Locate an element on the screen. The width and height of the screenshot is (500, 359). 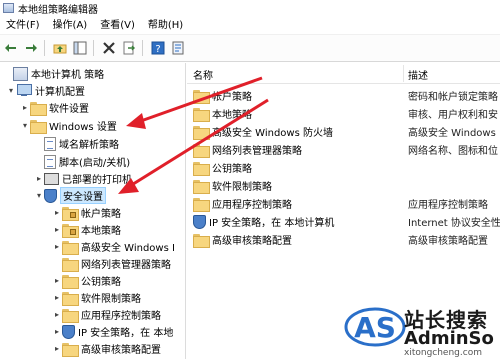
folder-up-icon is located at coordinates (60, 49).